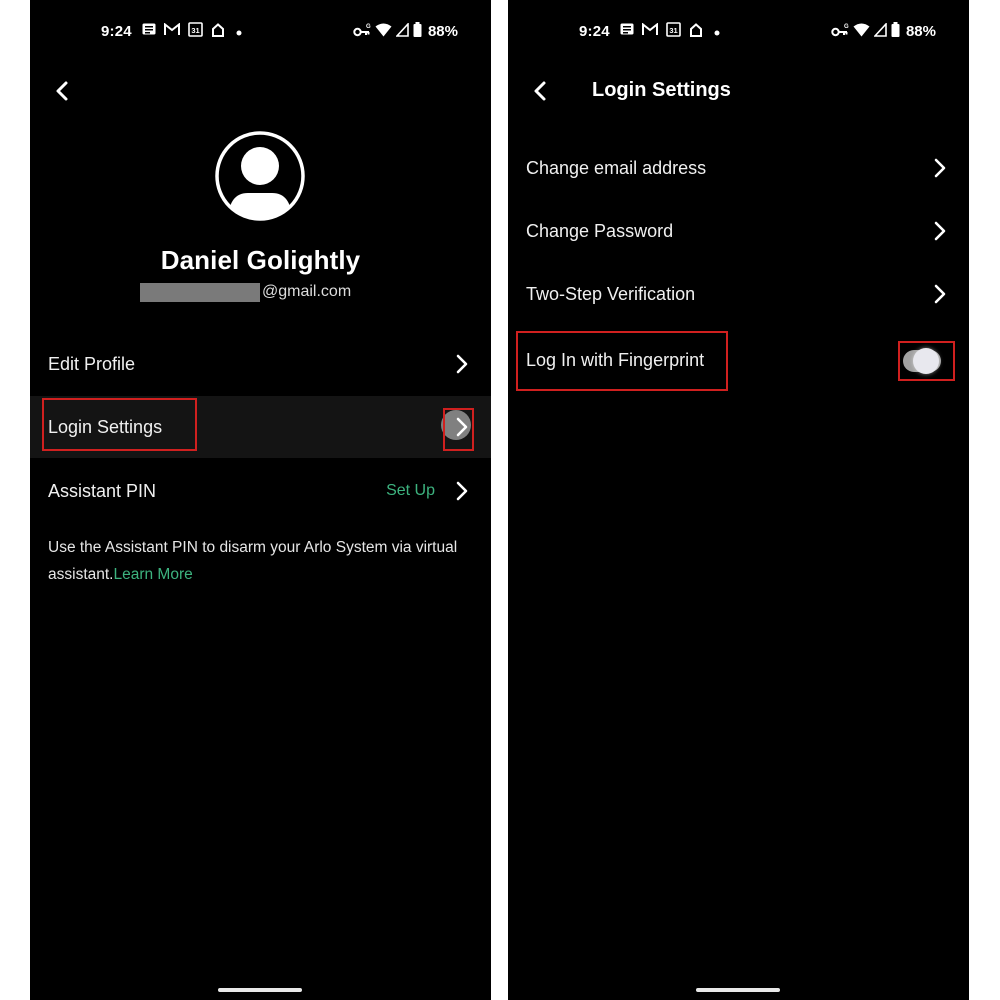 Image resolution: width=1000 pixels, height=1000 pixels. Describe the element at coordinates (105, 426) in the screenshot. I see `row-label: Login Settings` at that location.